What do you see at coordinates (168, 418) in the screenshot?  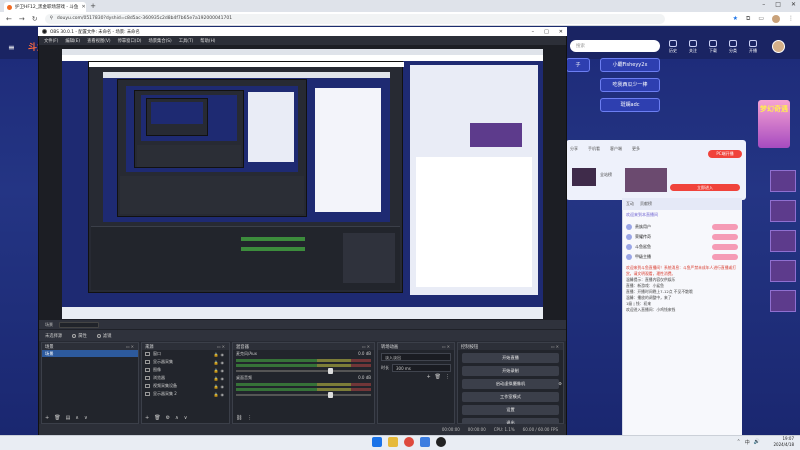 I see `gear-icon: ⚙` at bounding box center [168, 418].